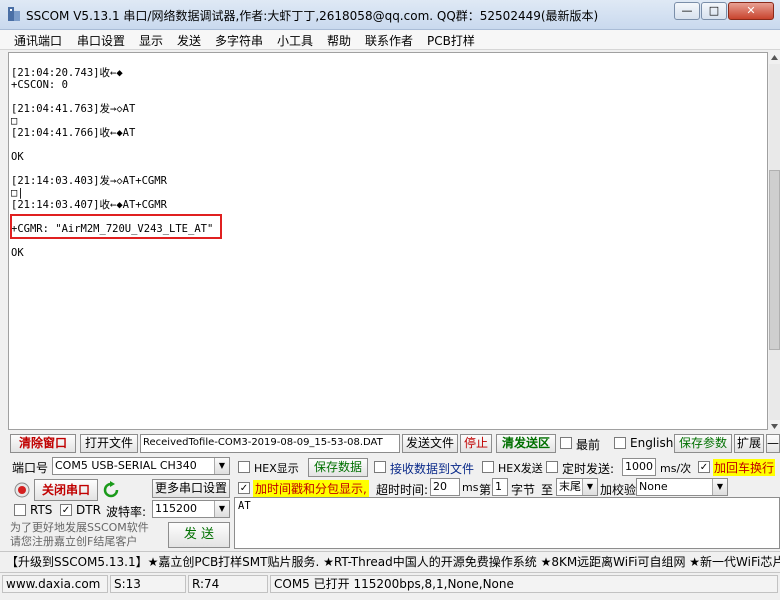  I want to click on status-sent-count: S:13, so click(148, 584).